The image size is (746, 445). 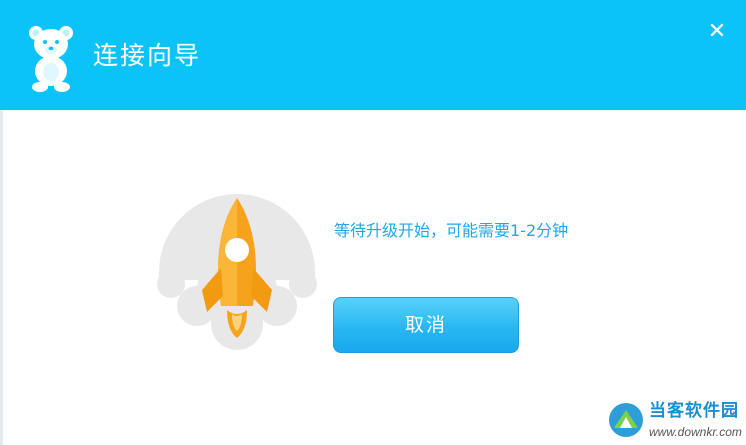 What do you see at coordinates (237, 272) in the screenshot?
I see `rocket-icon` at bounding box center [237, 272].